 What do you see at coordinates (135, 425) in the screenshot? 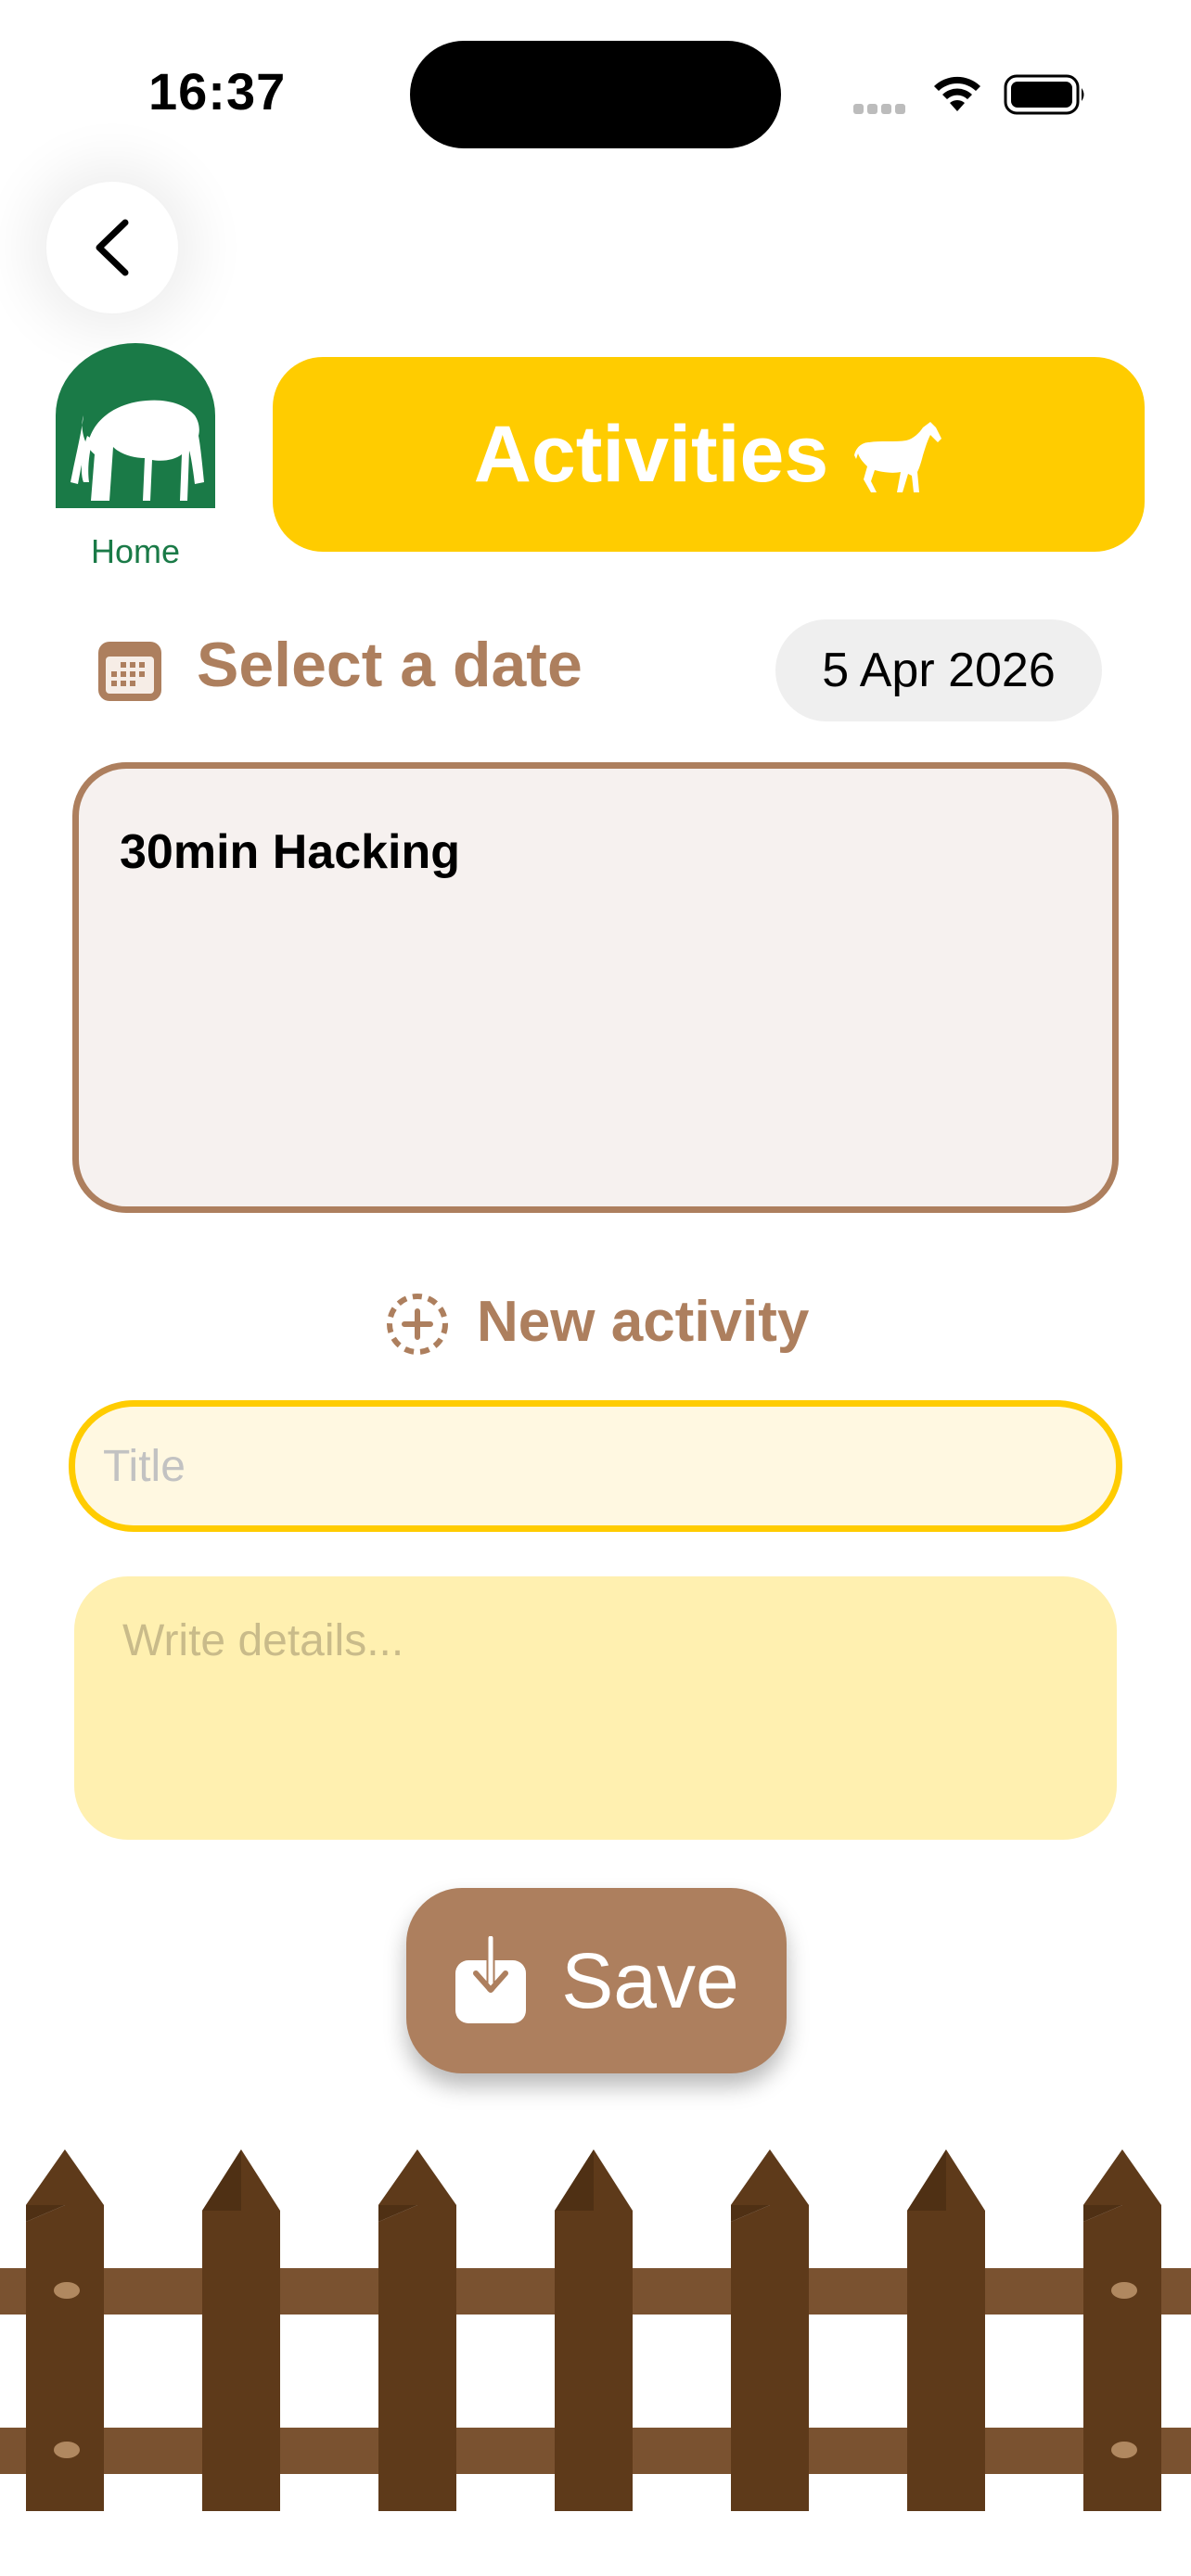
I see `home-logo-horse-icon` at bounding box center [135, 425].